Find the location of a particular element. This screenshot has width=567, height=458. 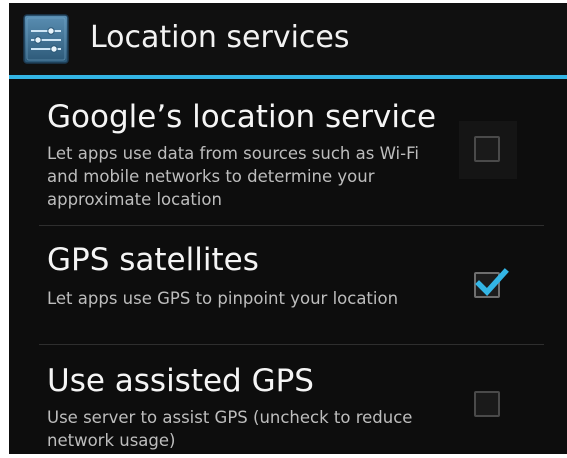

page-title: Location services is located at coordinates (220, 37).